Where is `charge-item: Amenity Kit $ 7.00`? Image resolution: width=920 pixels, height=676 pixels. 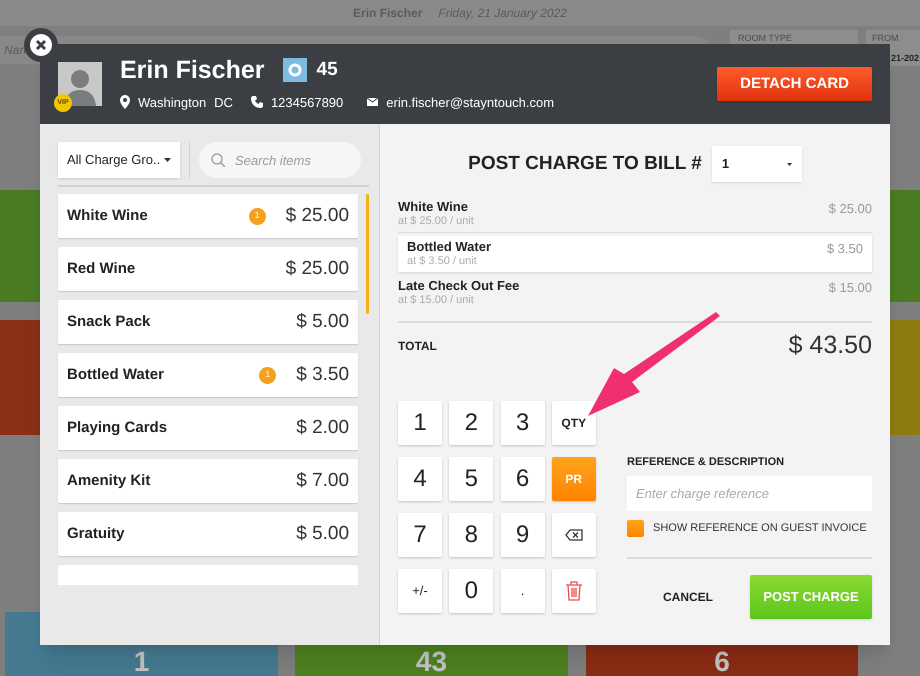 charge-item: Amenity Kit $ 7.00 is located at coordinates (208, 481).